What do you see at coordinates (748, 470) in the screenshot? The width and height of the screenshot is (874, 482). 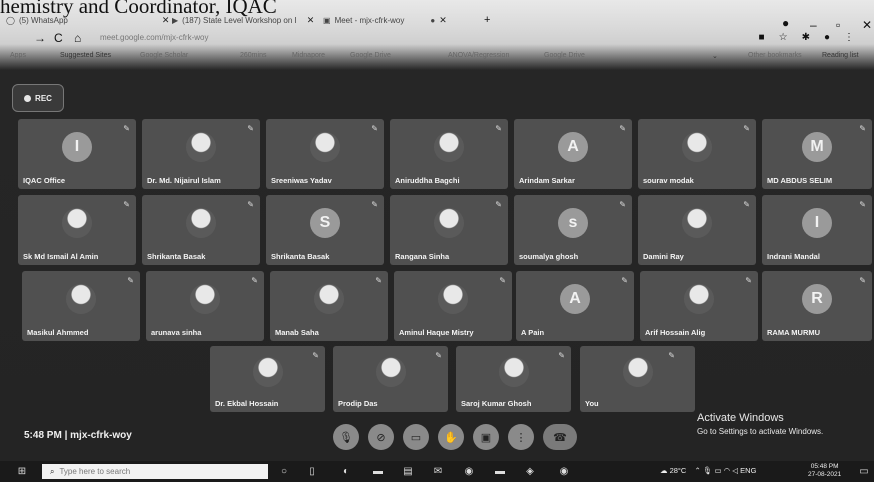 I see `language-indicator: ENG` at bounding box center [748, 470].